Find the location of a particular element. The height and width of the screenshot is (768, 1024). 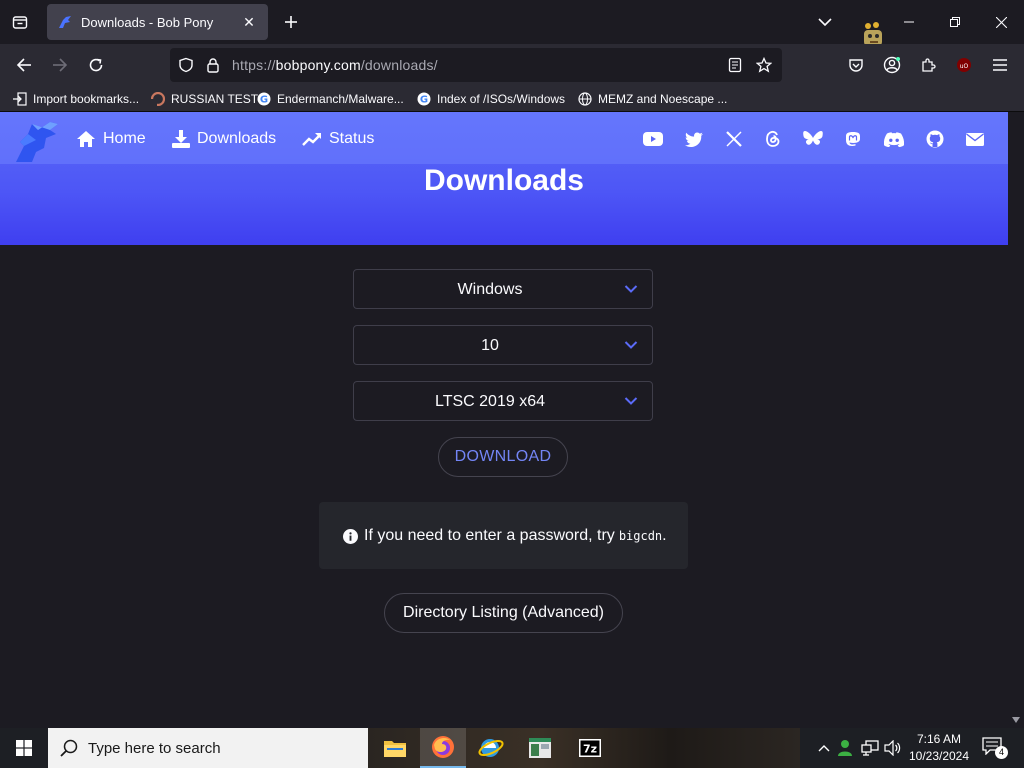

svg-text: uO is located at coordinates (964, 66).